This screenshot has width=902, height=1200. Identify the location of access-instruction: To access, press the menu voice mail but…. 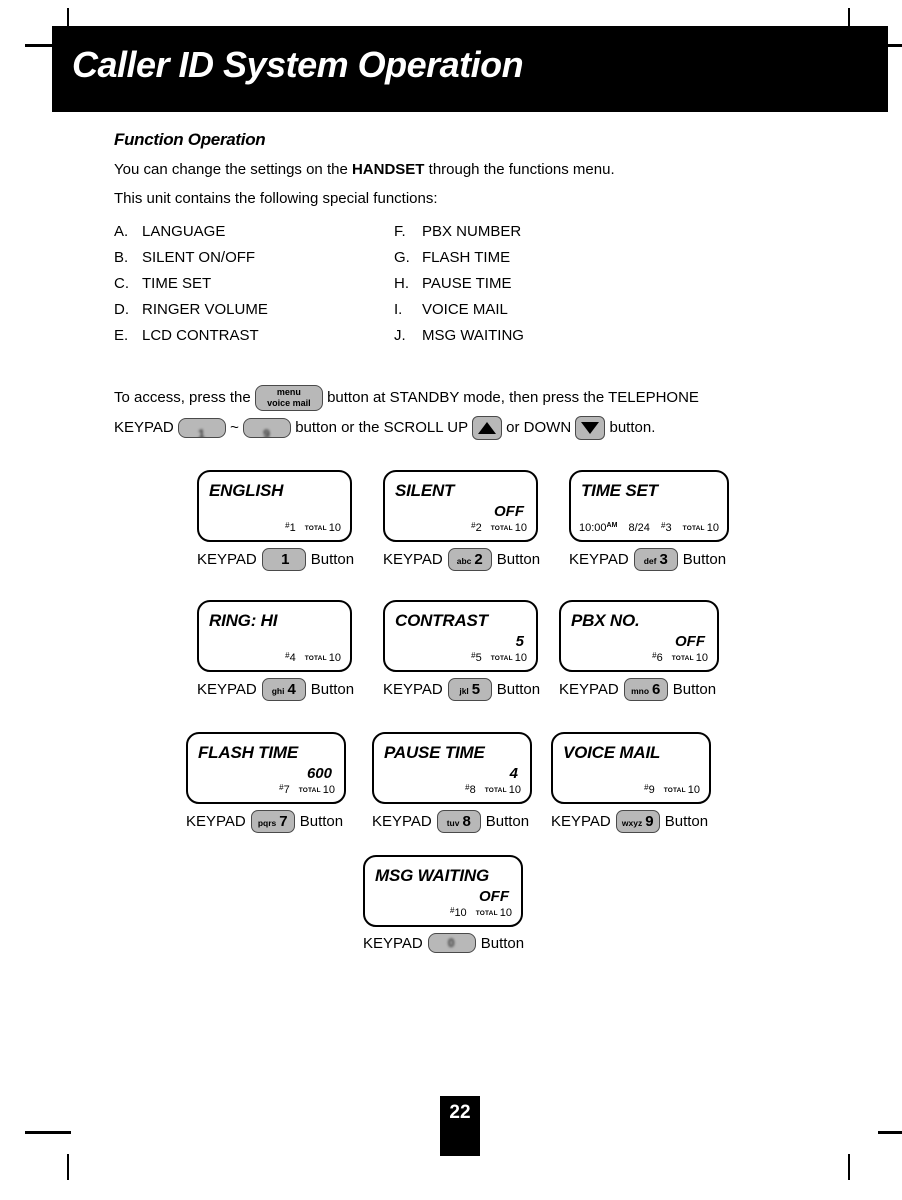
(459, 413).